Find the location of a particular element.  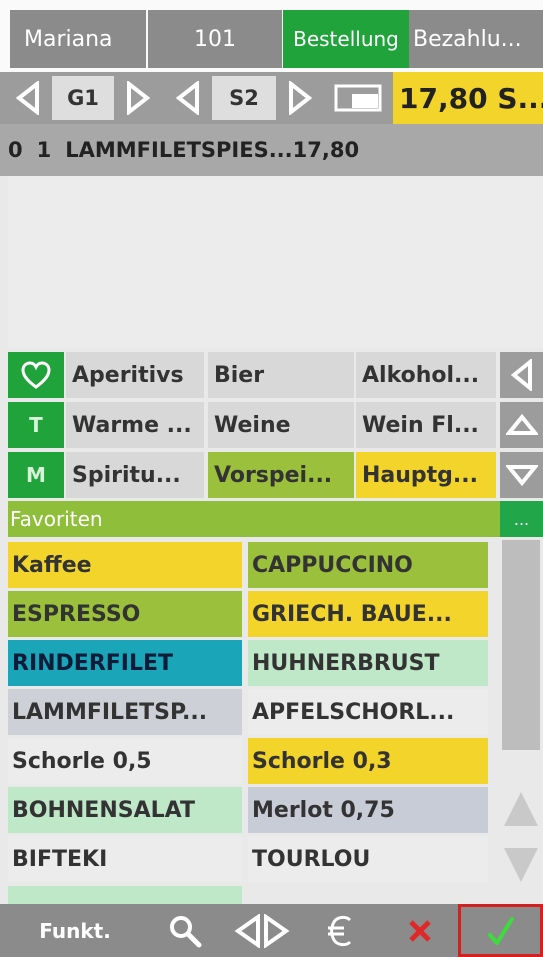

product-rinderfilet: RINDERFILET is located at coordinates (125, 663).